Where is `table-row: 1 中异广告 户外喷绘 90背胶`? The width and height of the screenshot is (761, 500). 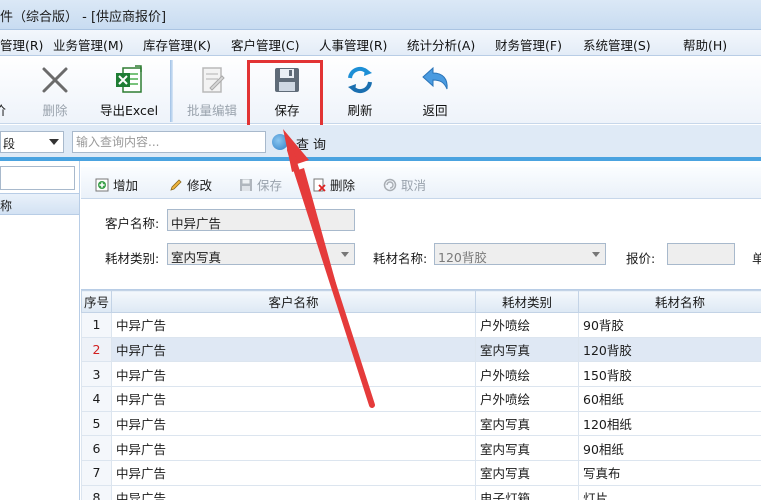 table-row: 1 中异广告 户外喷绘 90背胶 is located at coordinates (421, 325).